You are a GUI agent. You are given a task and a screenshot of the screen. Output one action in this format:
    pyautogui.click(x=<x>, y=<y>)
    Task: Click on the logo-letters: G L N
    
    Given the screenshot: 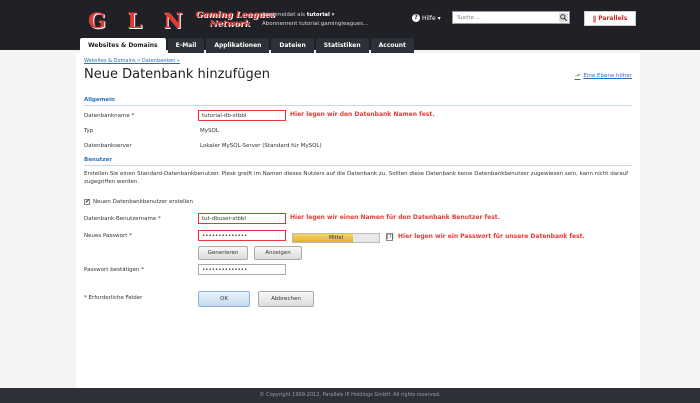 What is the action you would take?
    pyautogui.click(x=139, y=20)
    